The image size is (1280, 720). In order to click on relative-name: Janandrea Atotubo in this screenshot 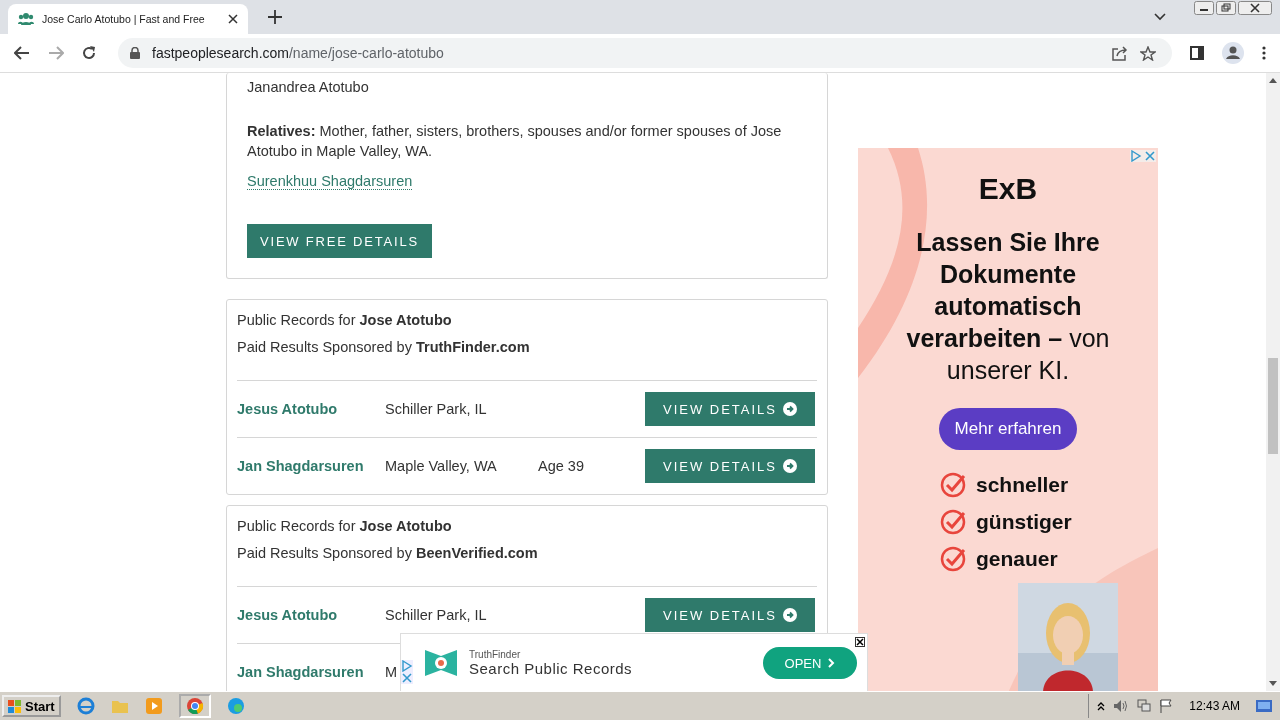, I will do `click(308, 87)`.